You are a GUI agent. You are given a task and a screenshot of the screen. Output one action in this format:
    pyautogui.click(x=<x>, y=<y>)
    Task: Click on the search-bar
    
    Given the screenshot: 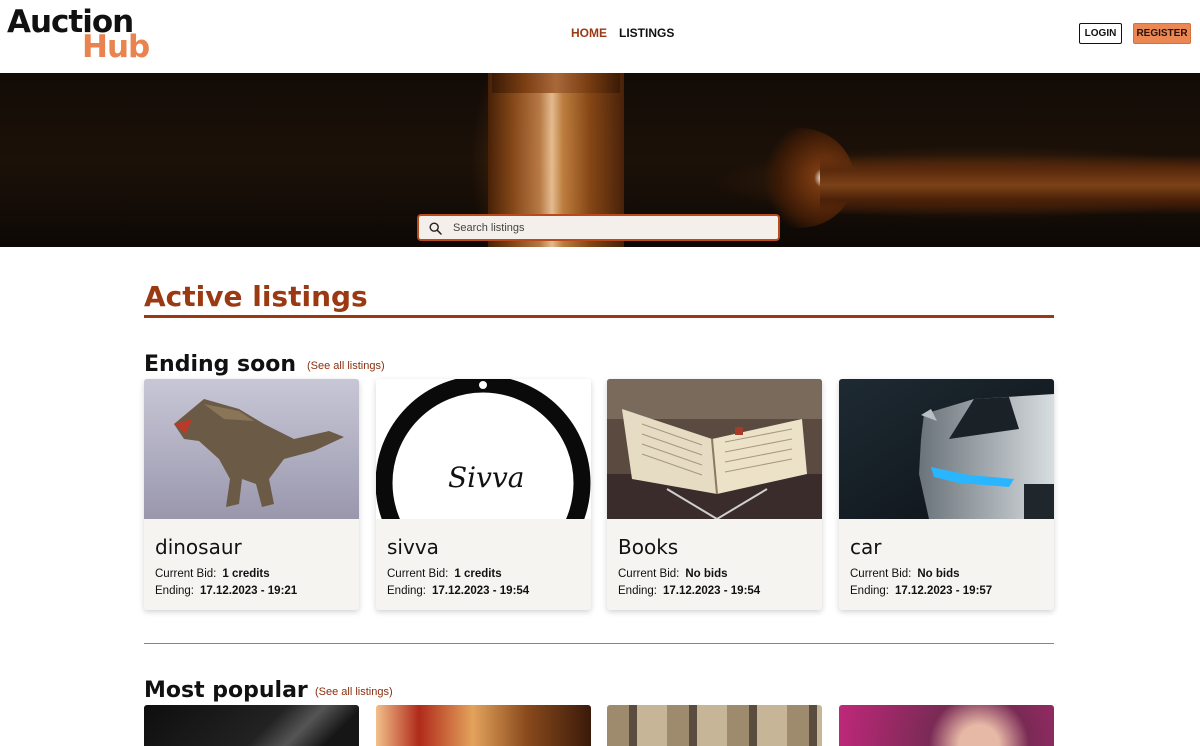 What is the action you would take?
    pyautogui.click(x=598, y=227)
    